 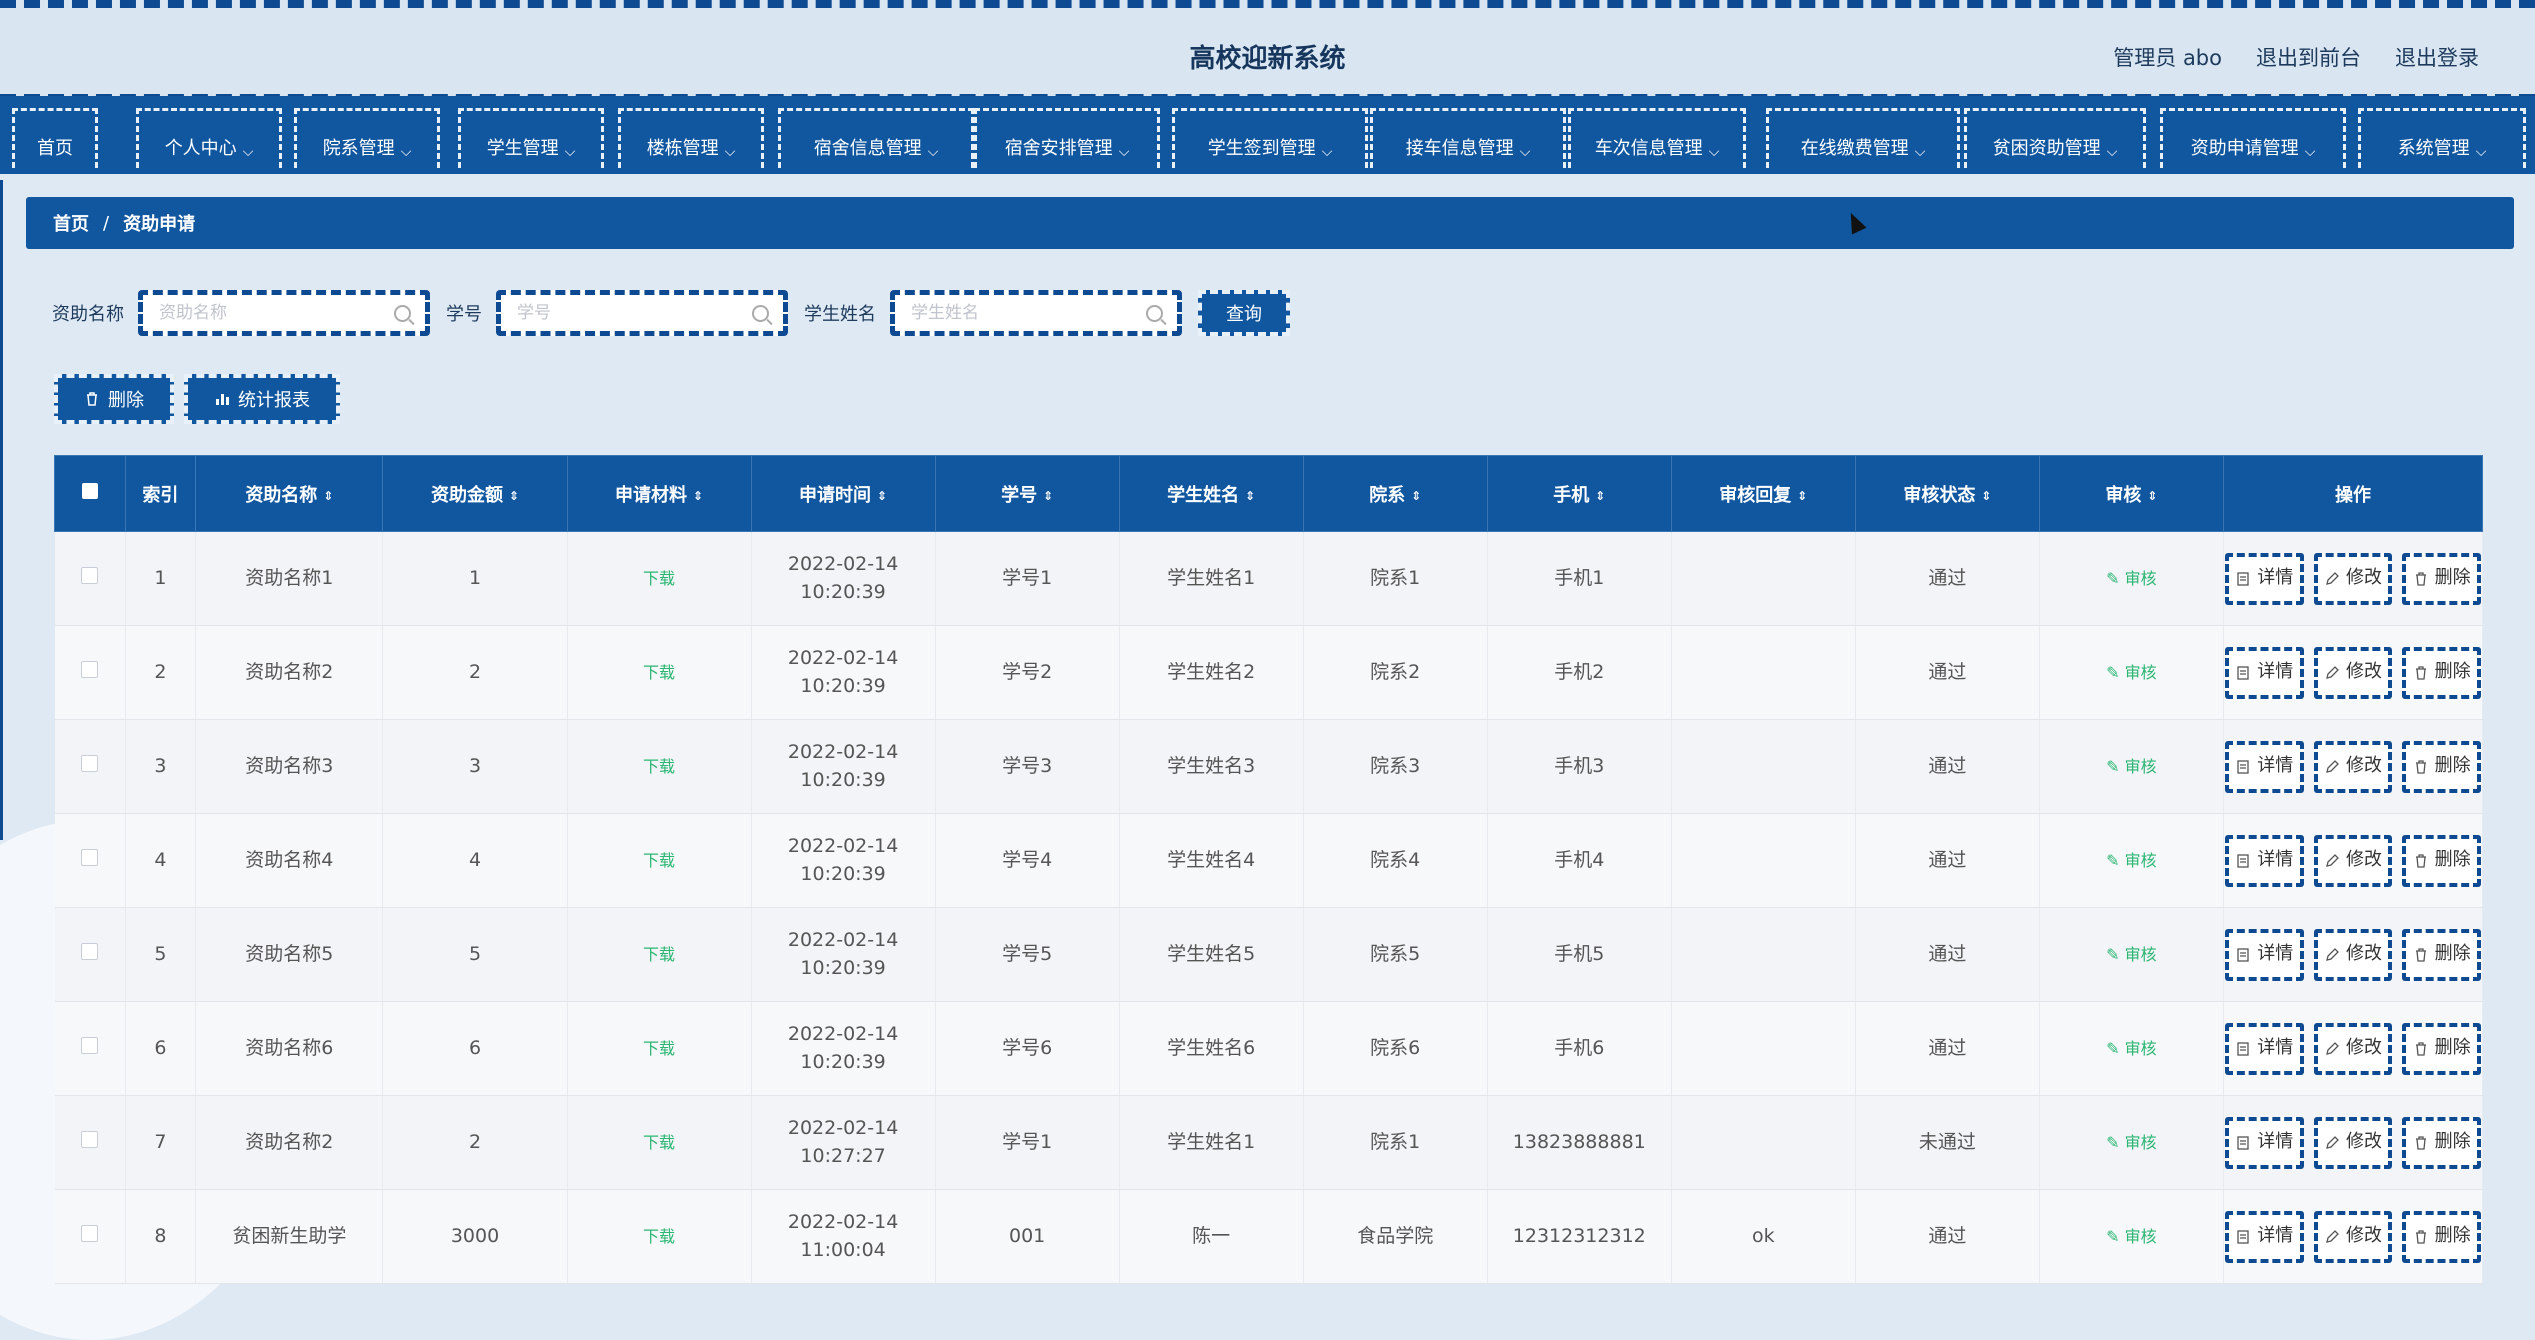 I want to click on stat-report-button: 统计报表, so click(x=262, y=399).